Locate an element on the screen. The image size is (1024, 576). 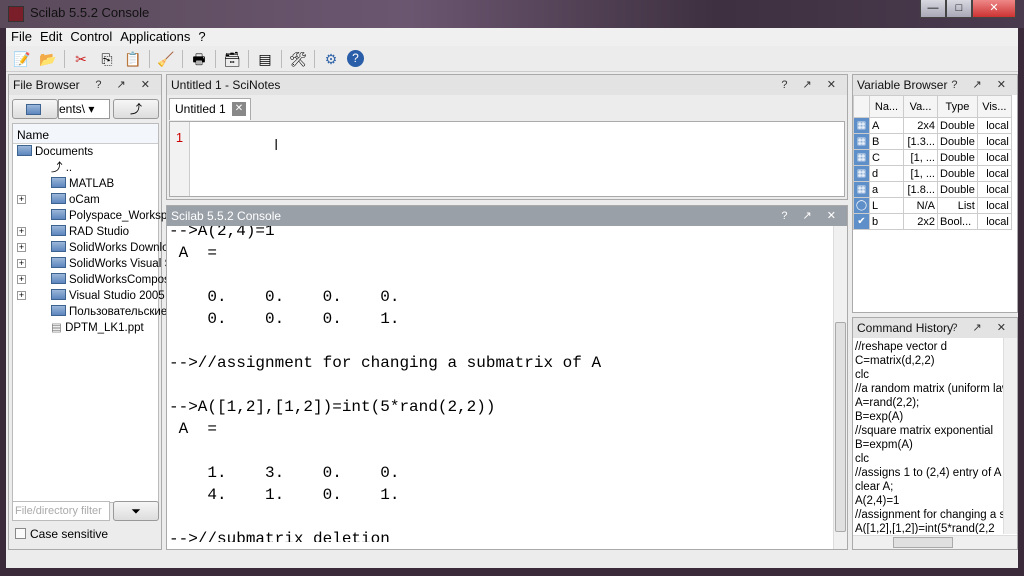
paste-icon: 📋 is located at coordinates (133, 59).